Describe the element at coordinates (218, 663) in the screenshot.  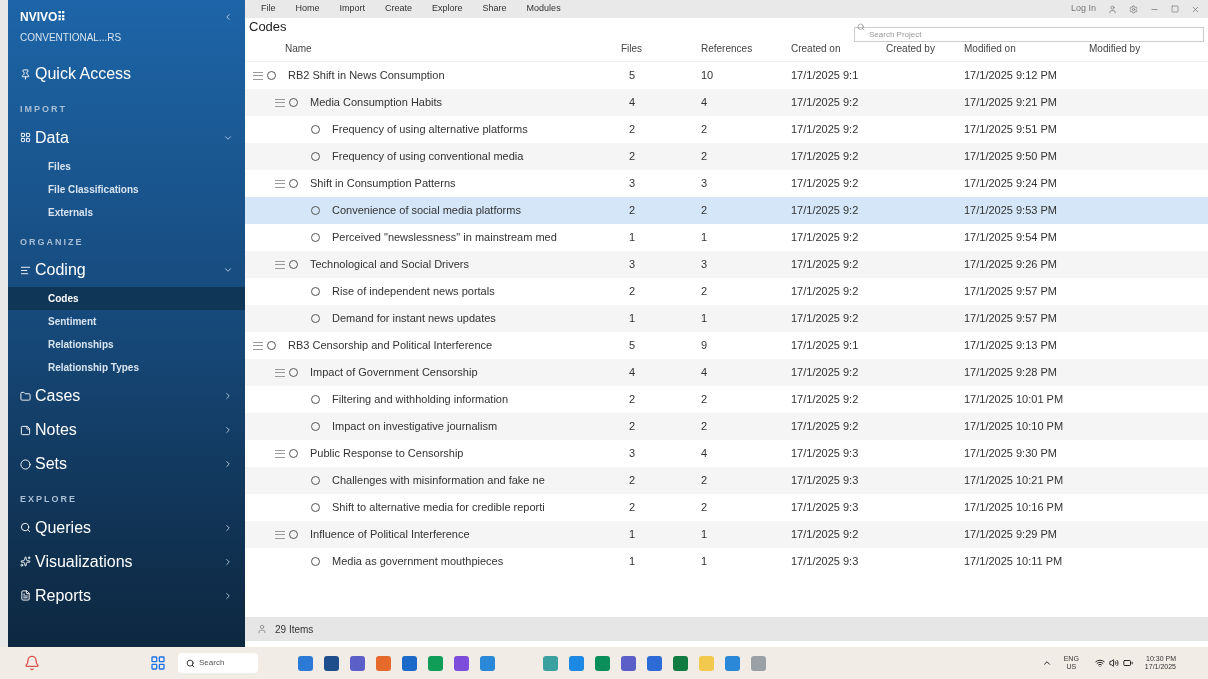
I see `taskbar-search: Search` at that location.